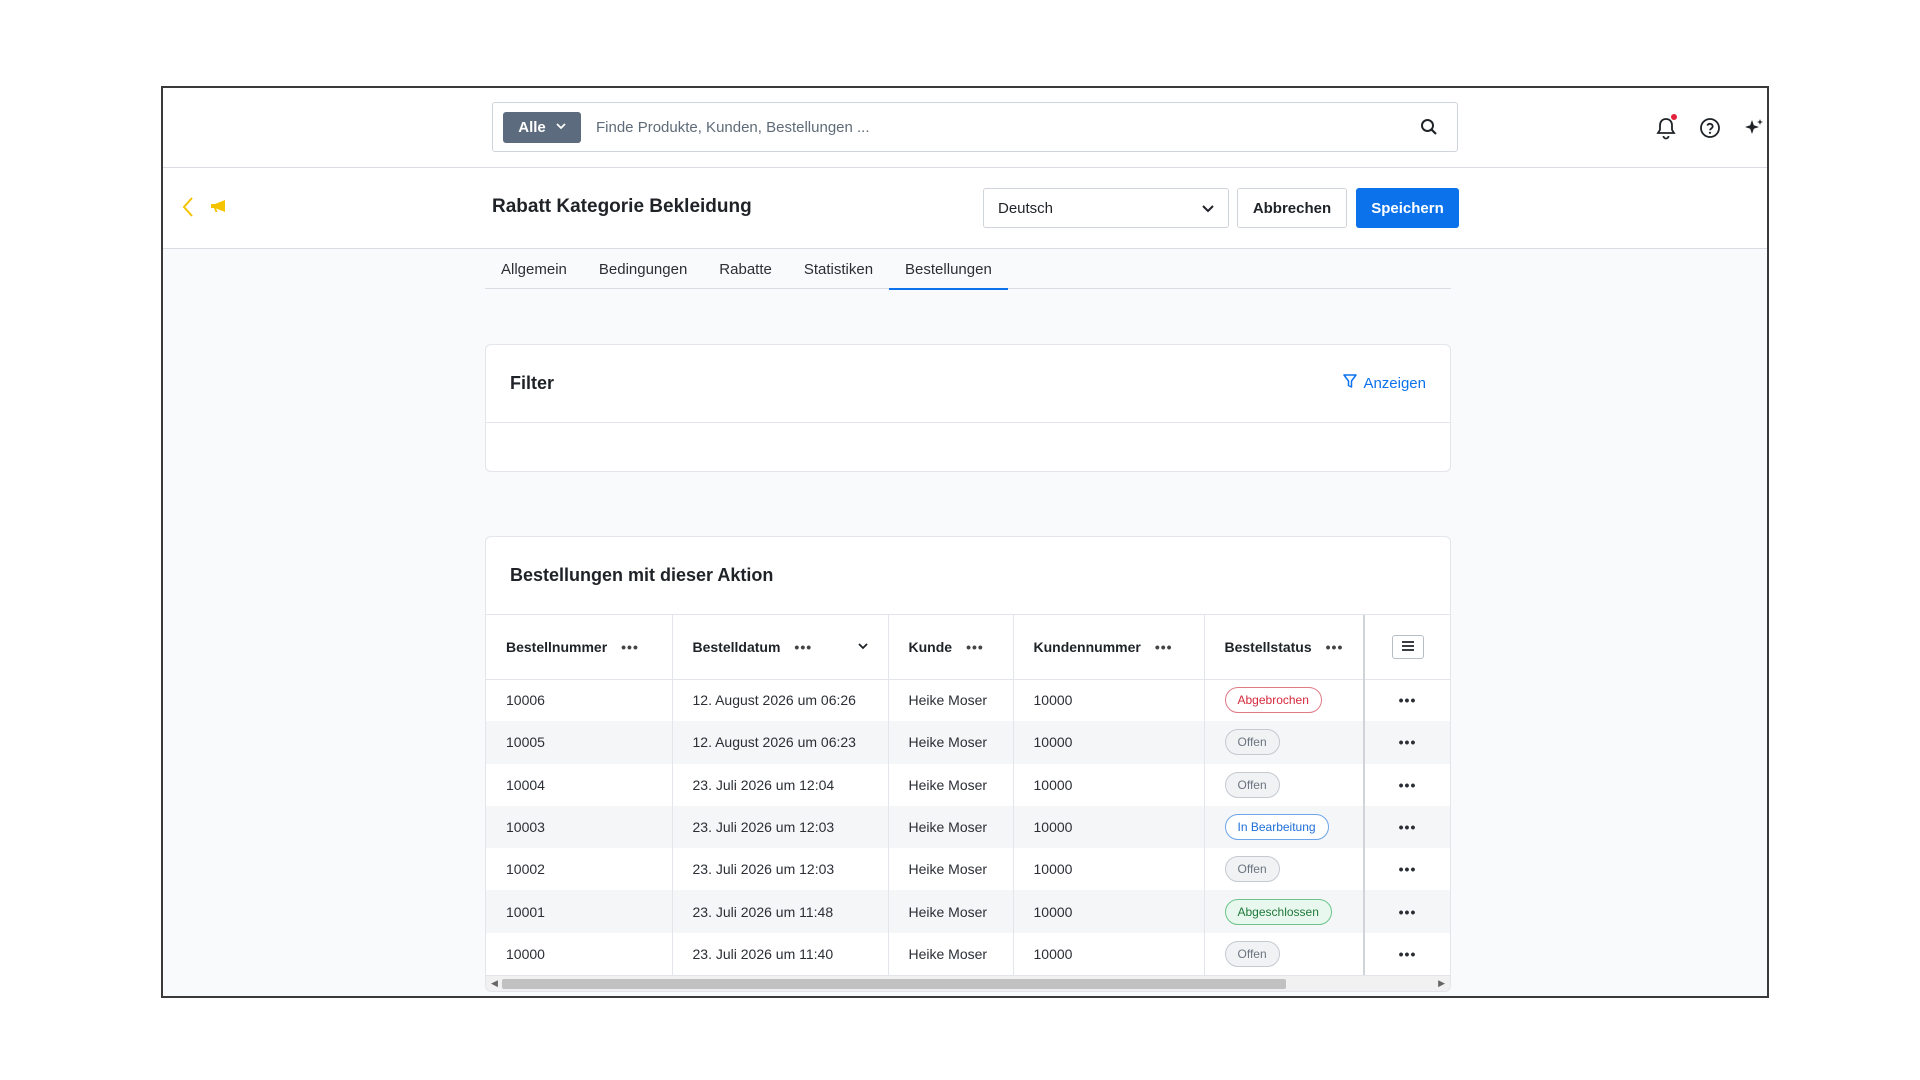 The height and width of the screenshot is (1080, 1920). I want to click on megaphone-icon, so click(220, 206).